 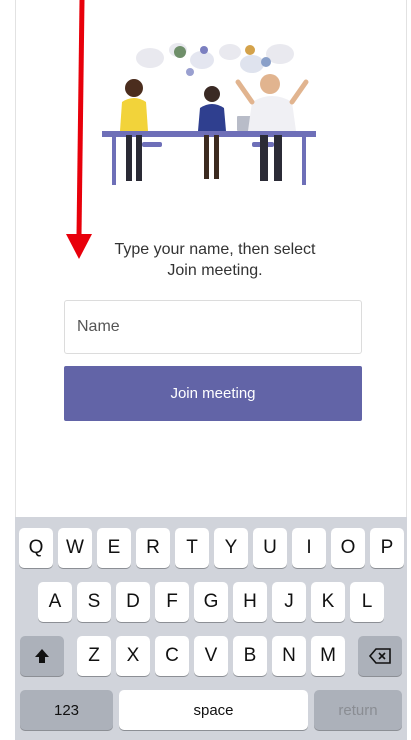 What do you see at coordinates (55, 602) in the screenshot?
I see `key-a: A` at bounding box center [55, 602].